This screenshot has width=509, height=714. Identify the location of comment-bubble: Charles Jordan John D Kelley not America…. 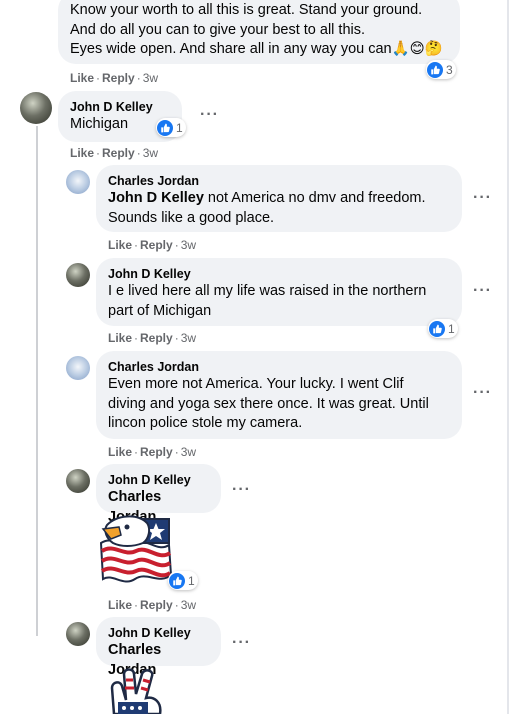
(279, 198).